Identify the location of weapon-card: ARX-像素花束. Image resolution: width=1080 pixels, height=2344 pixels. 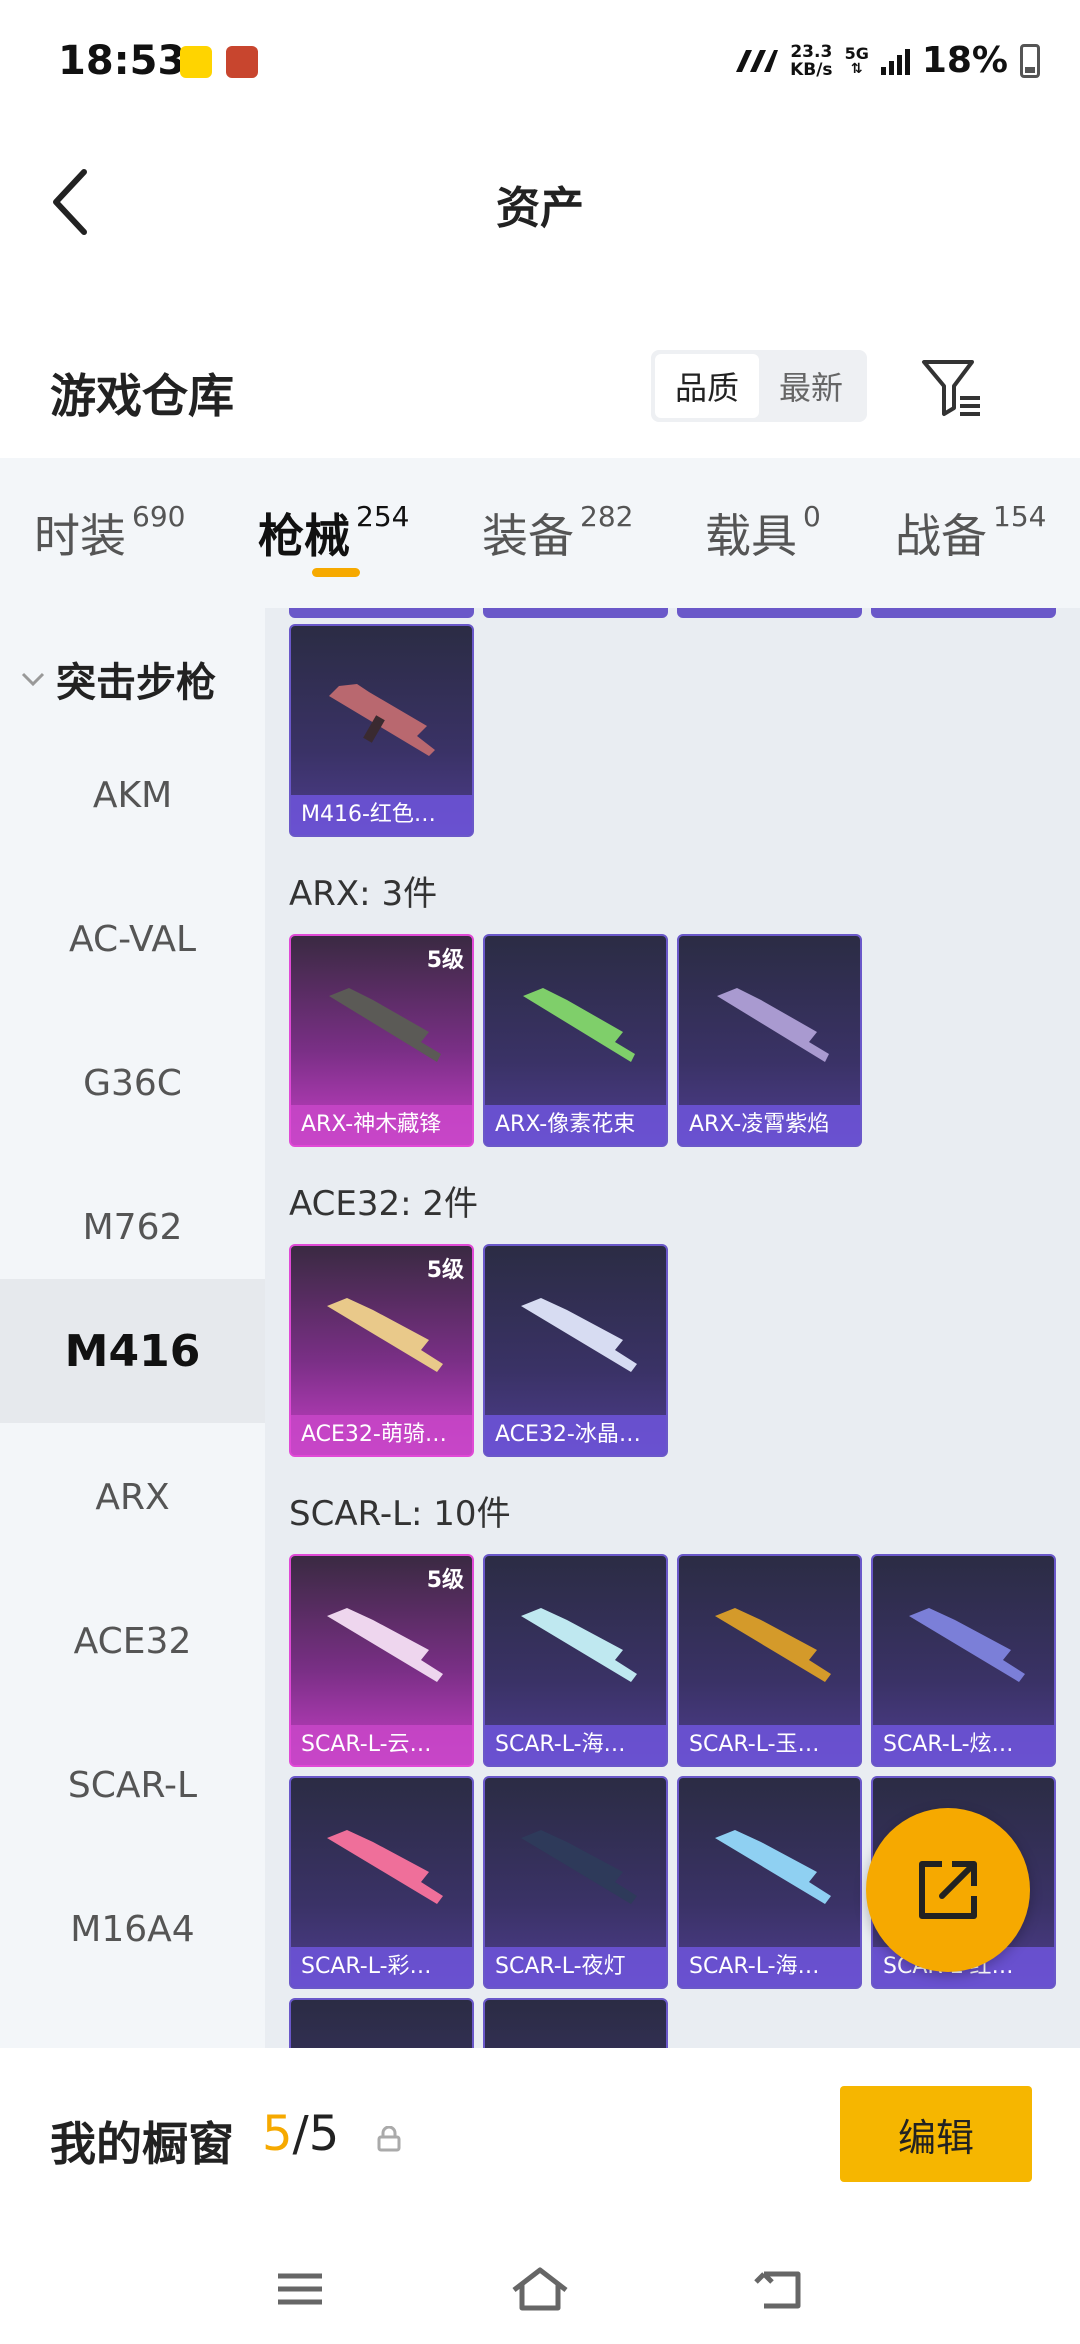
(575, 1040).